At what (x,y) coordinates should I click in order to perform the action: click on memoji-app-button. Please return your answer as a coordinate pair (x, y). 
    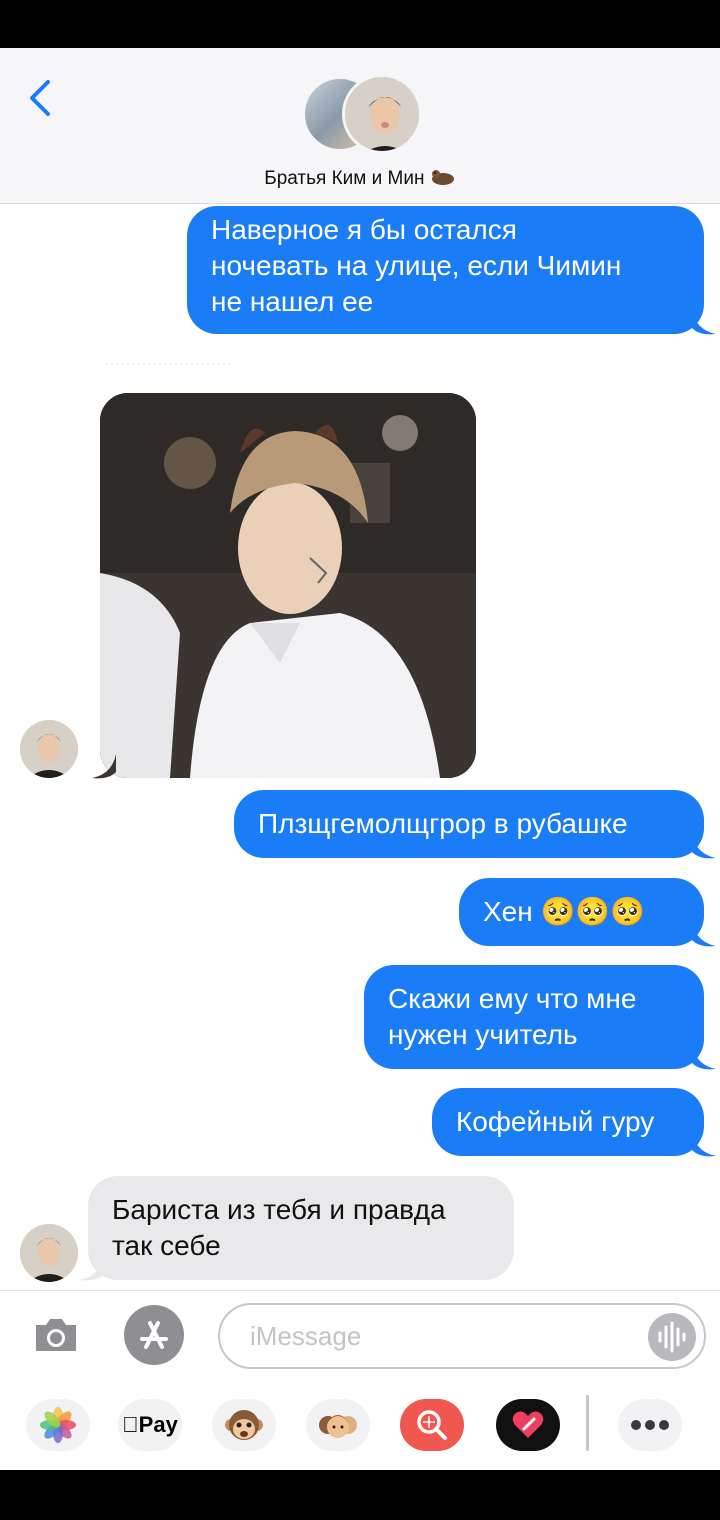
    Looking at the image, I should click on (338, 1425).